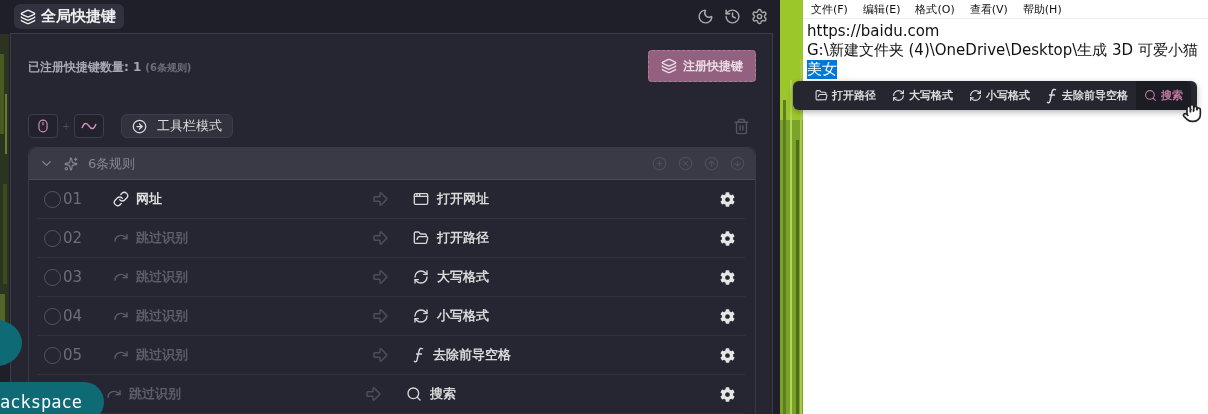 The image size is (1208, 414). What do you see at coordinates (829, 9) in the screenshot?
I see `menu-item: 文件(F)` at bounding box center [829, 9].